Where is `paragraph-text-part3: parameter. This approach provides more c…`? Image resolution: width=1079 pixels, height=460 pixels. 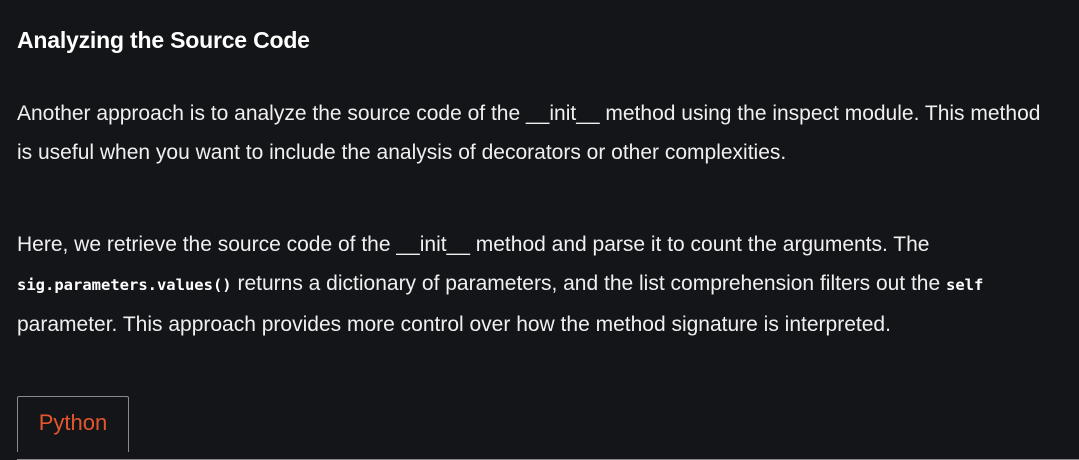 paragraph-text-part3: parameter. This approach provides more c… is located at coordinates (454, 324).